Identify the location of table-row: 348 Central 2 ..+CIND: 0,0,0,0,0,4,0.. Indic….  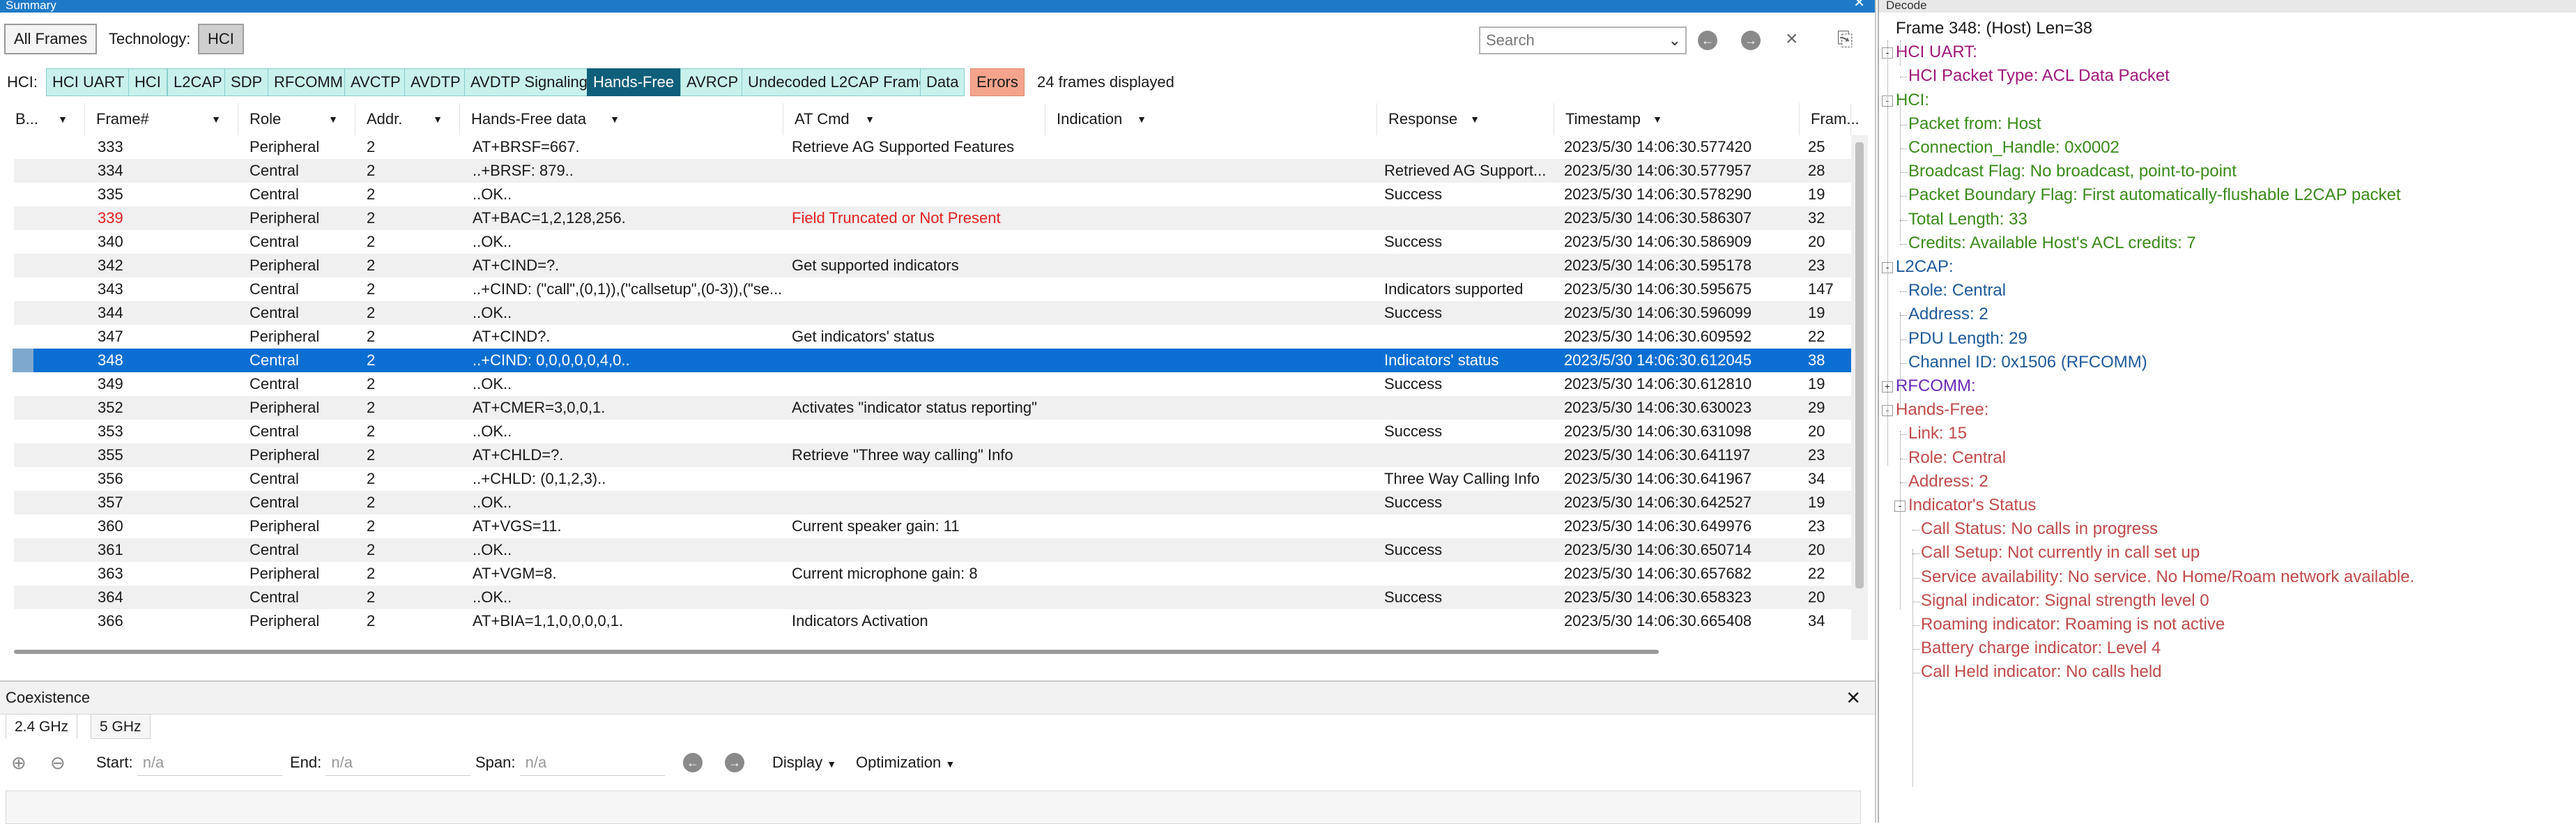
(933, 360).